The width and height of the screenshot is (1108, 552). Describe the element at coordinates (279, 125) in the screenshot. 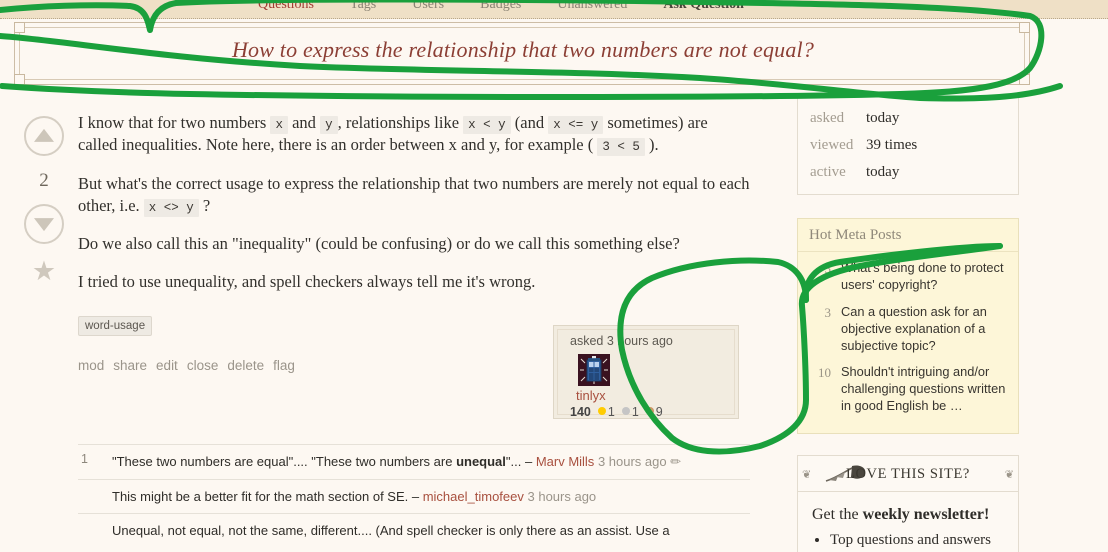

I see `code-x-1: x` at that location.